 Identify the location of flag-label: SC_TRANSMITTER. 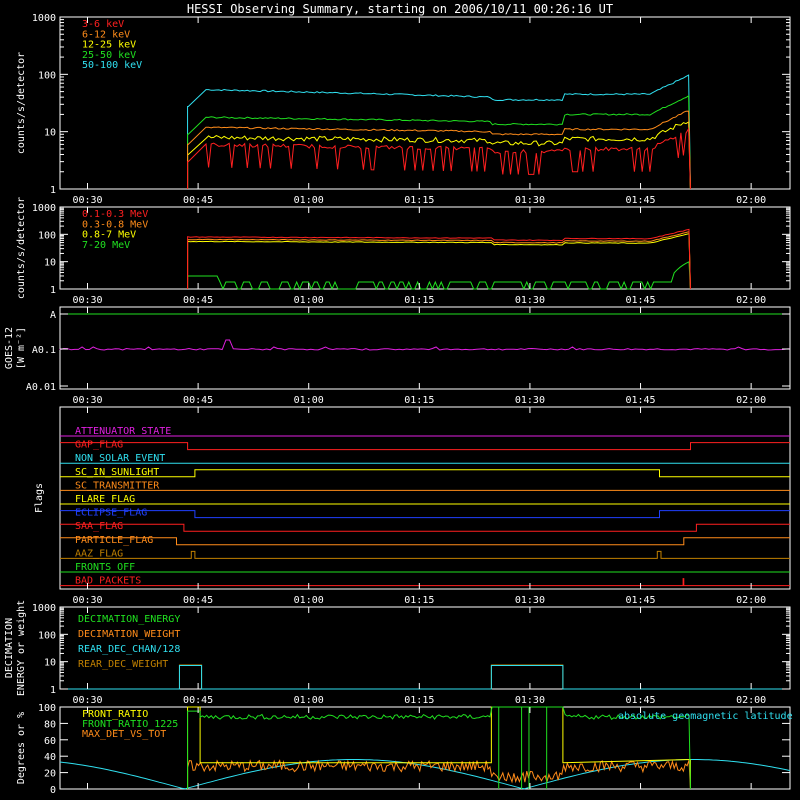
(117, 485).